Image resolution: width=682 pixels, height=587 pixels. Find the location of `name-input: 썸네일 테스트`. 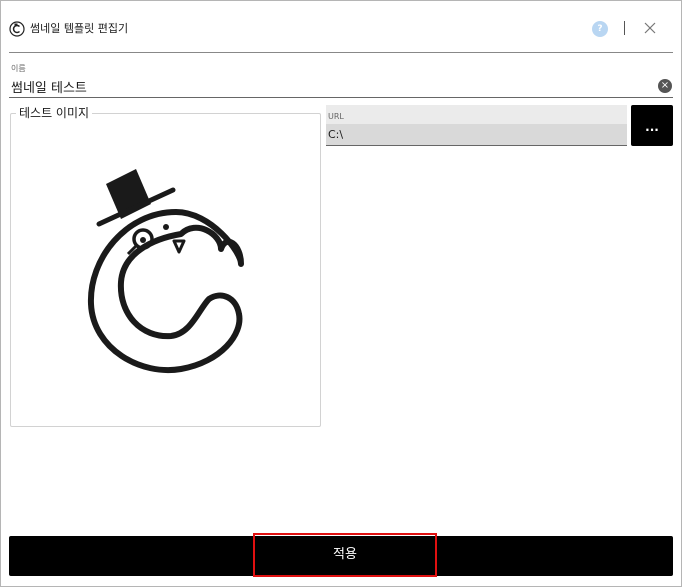

name-input: 썸네일 테스트 is located at coordinates (49, 86).